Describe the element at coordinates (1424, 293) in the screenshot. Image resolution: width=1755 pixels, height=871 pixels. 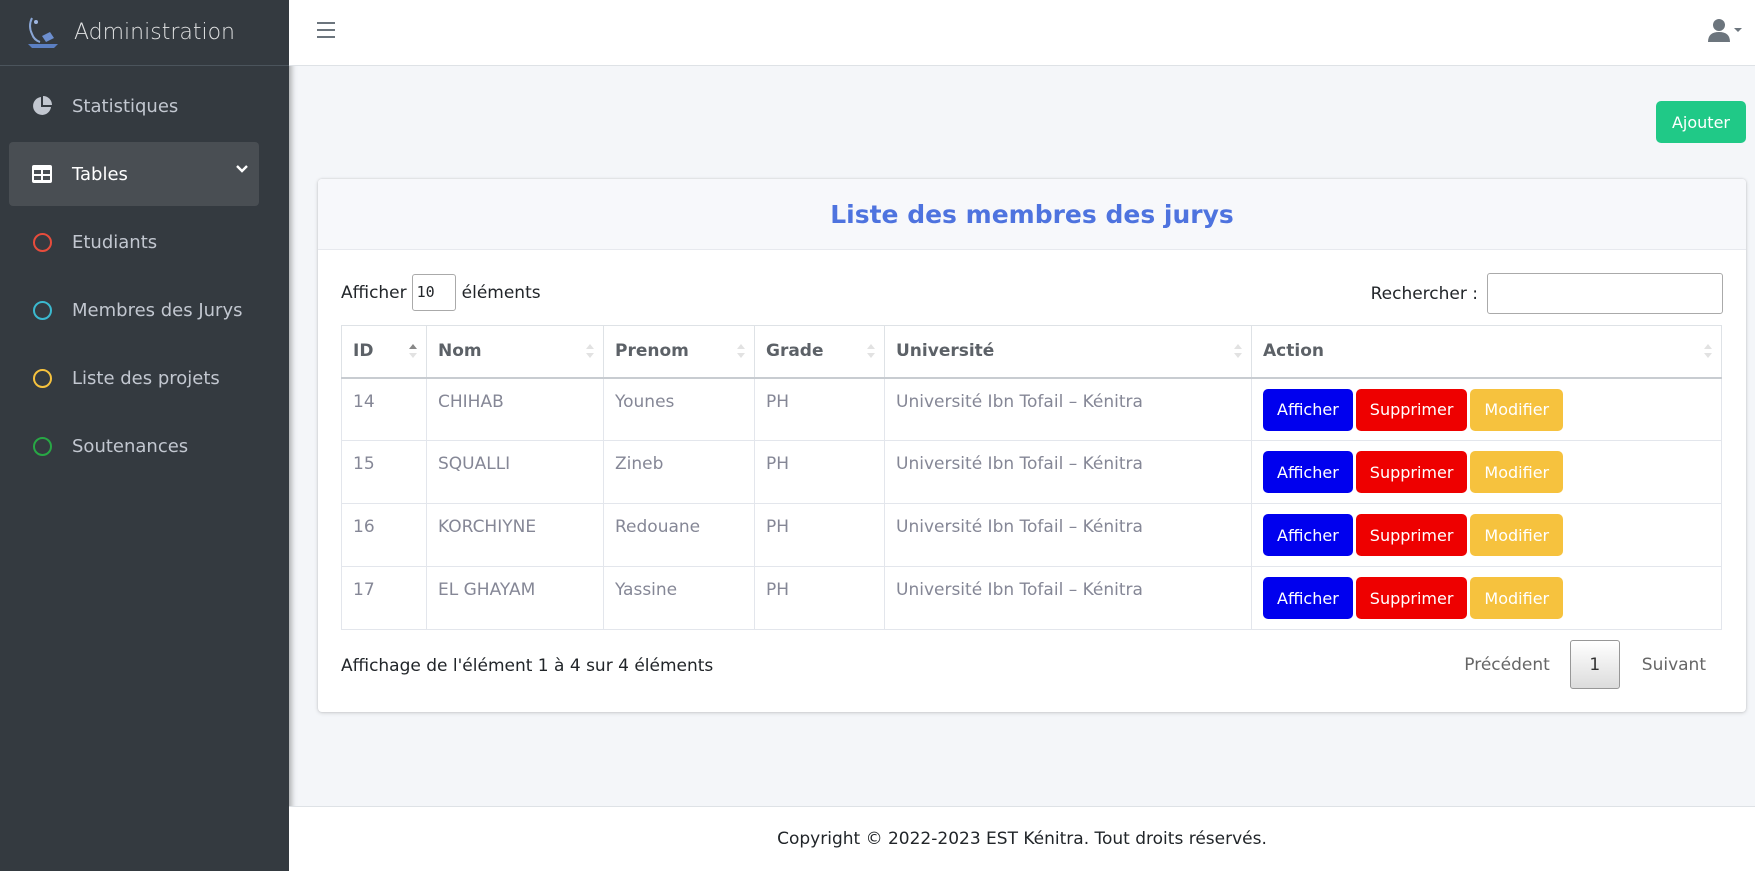
I see `search-label: Rechercher :` at that location.